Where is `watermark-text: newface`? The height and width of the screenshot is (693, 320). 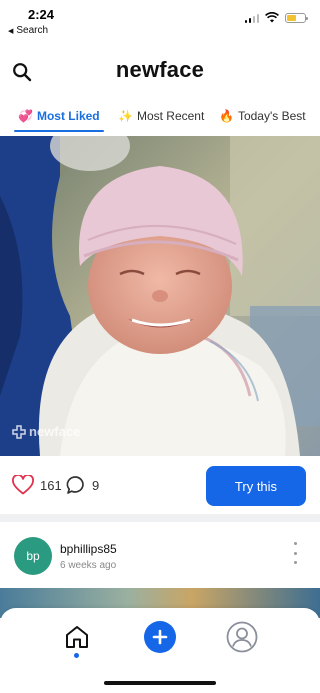 watermark-text: newface is located at coordinates (55, 431).